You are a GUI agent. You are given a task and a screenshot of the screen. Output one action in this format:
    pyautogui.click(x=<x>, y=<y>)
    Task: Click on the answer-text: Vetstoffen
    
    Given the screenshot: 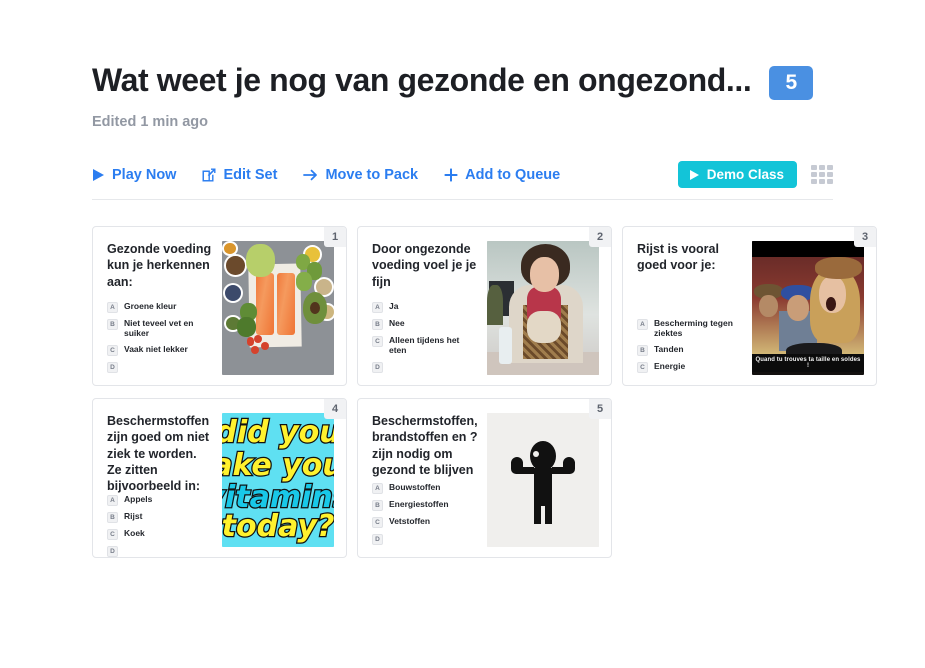 What is the action you would take?
    pyautogui.click(x=410, y=521)
    